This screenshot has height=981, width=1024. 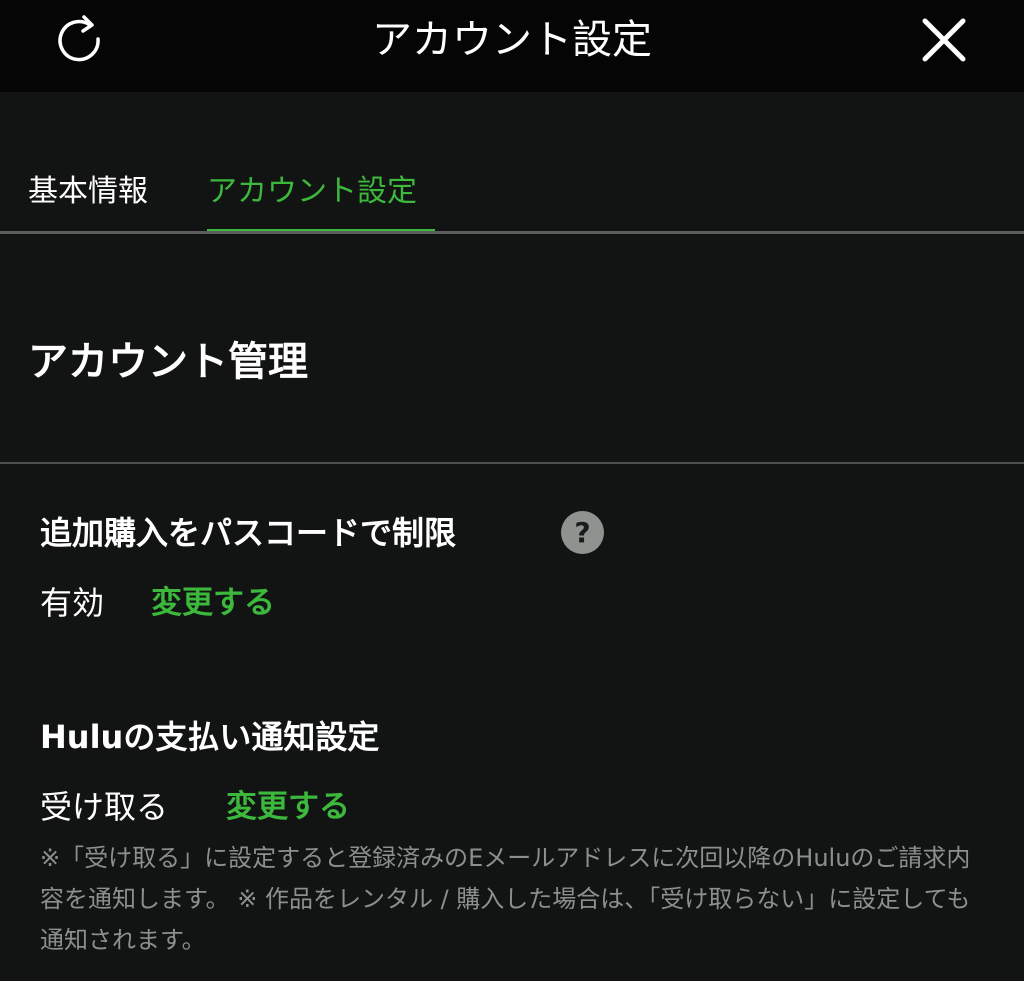 I want to click on close-button, so click(x=944, y=40).